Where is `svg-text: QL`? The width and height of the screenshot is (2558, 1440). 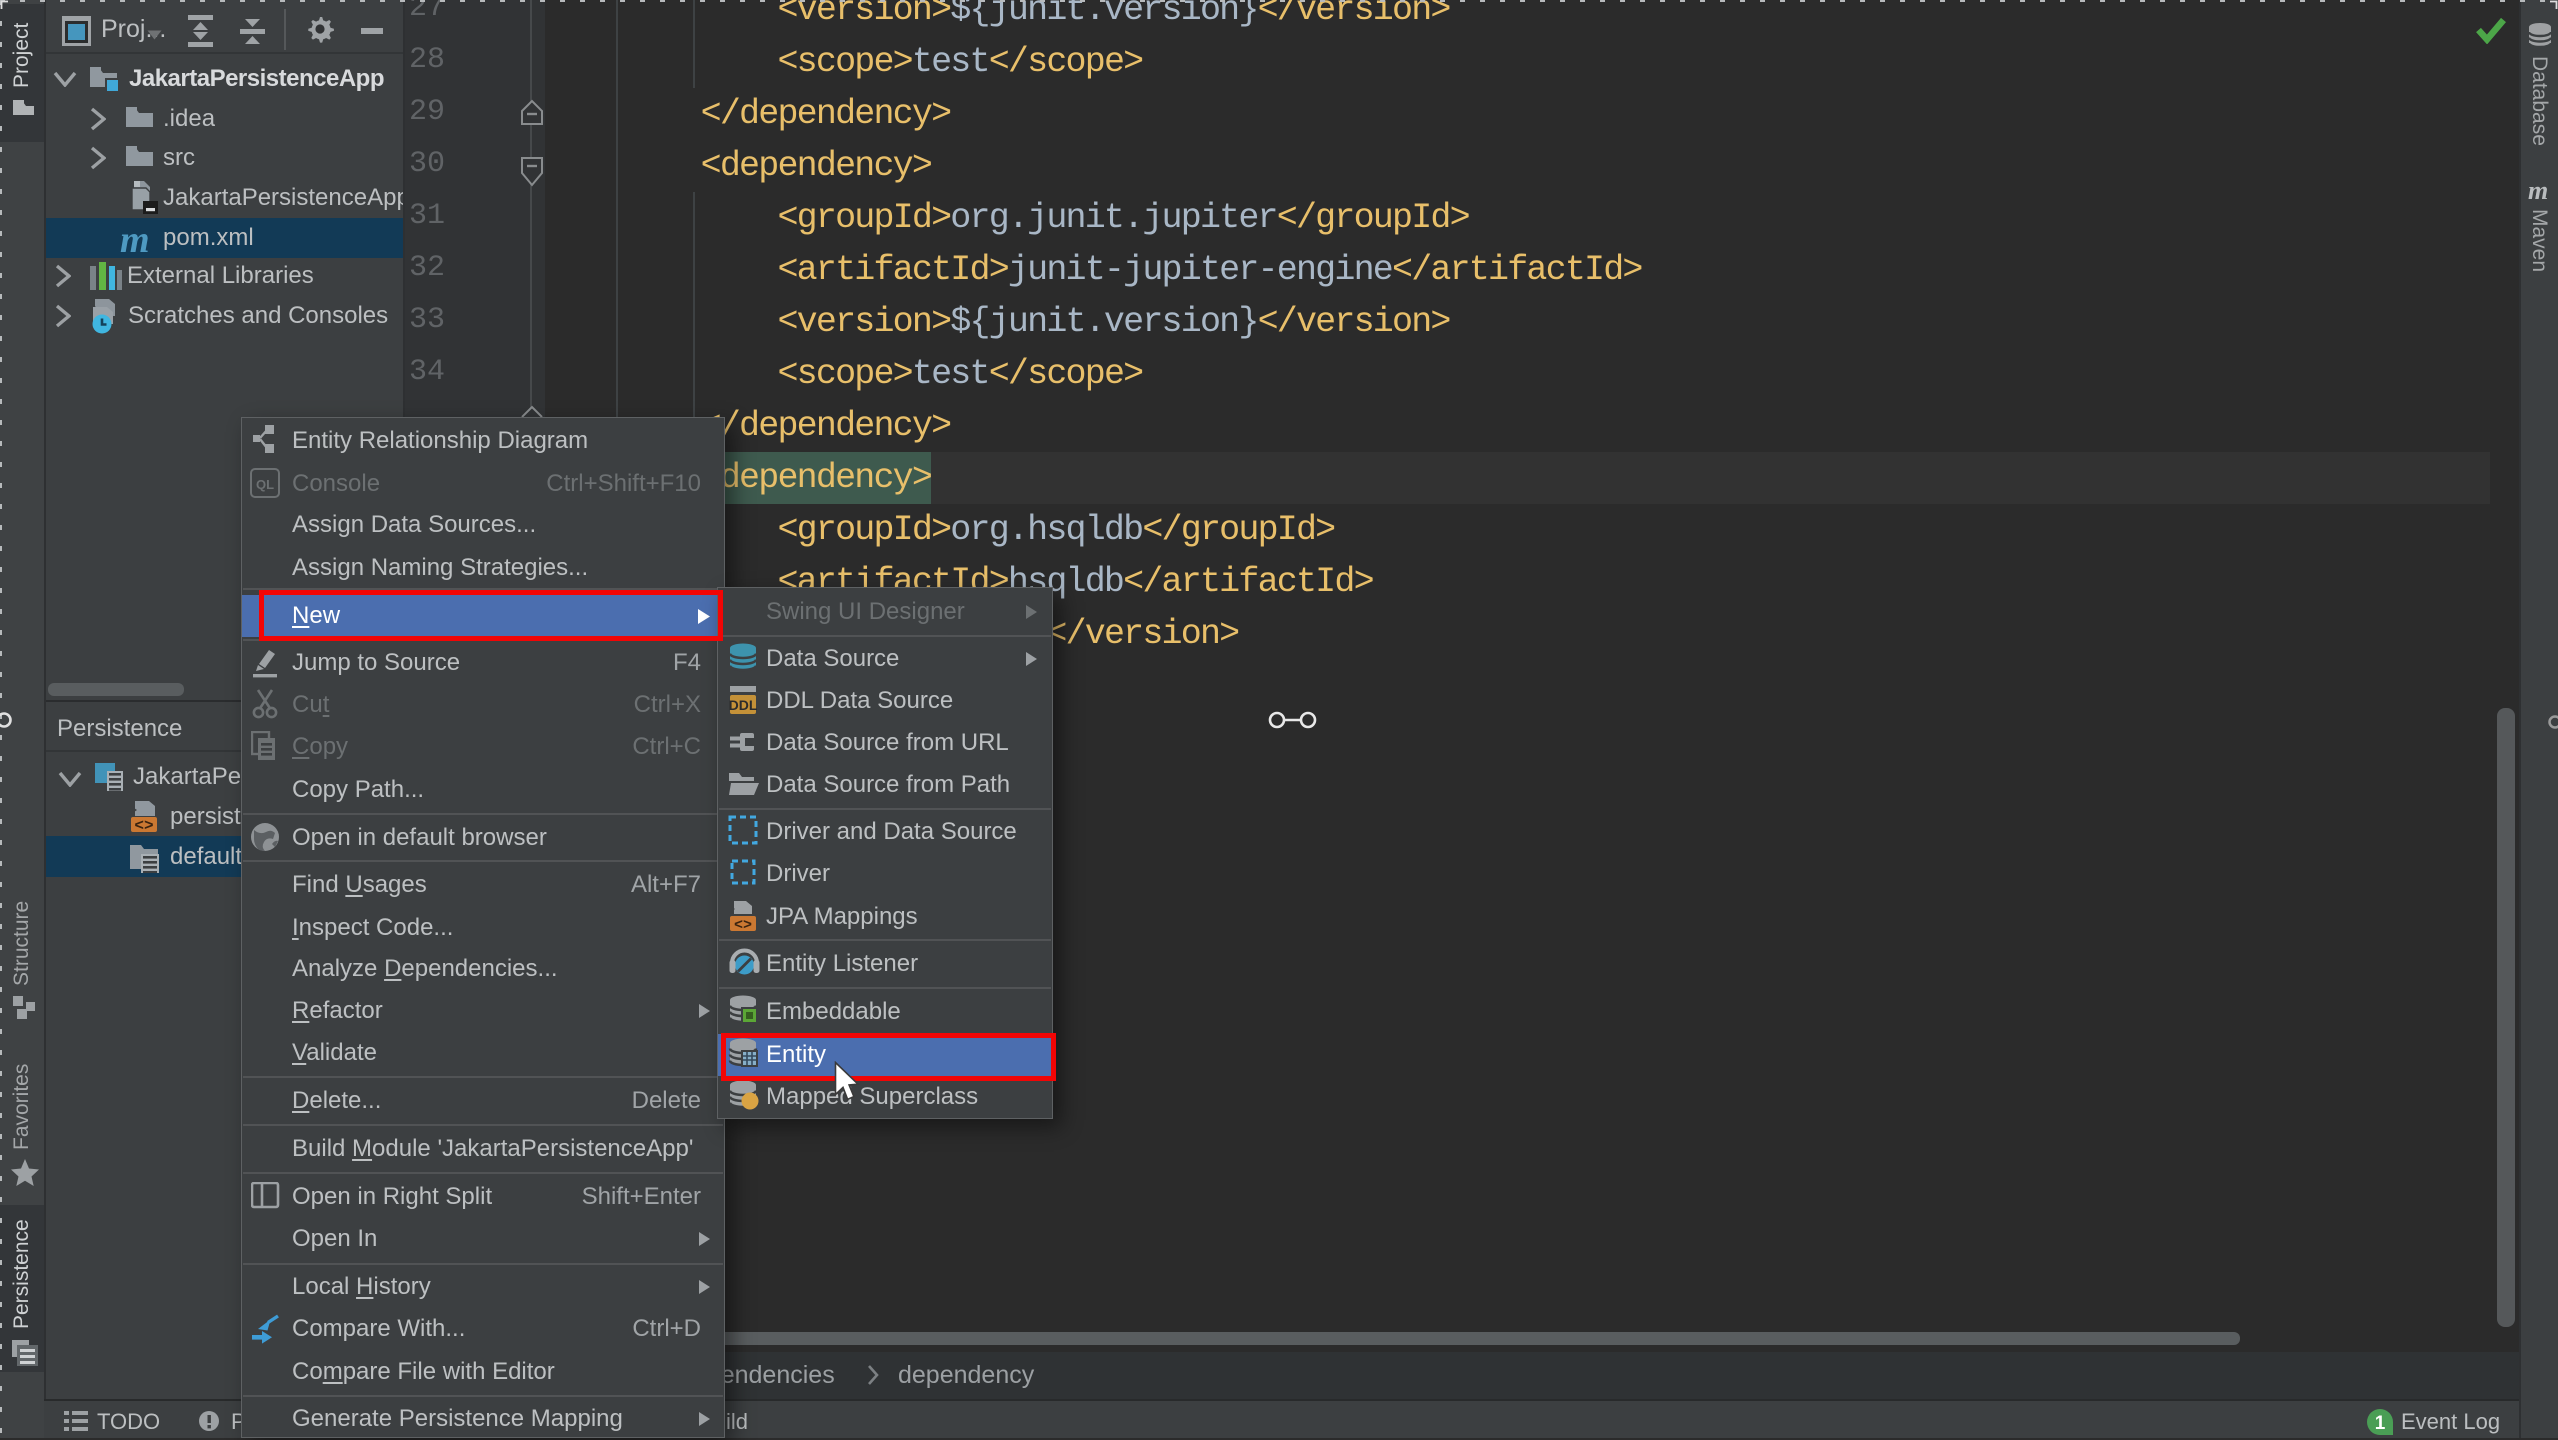 svg-text: QL is located at coordinates (265, 484).